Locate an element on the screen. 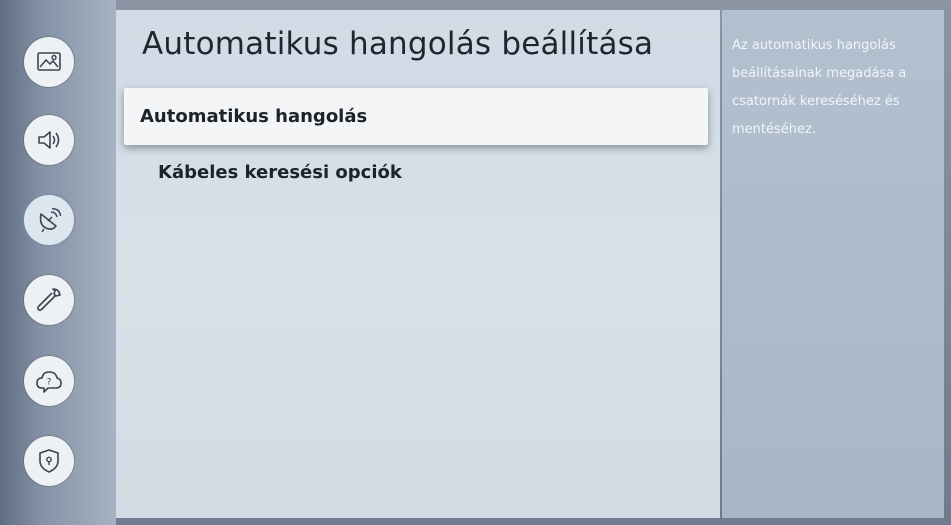 The image size is (951, 525). menu-item-label: Kábeles keresési opciók is located at coordinates (280, 172).